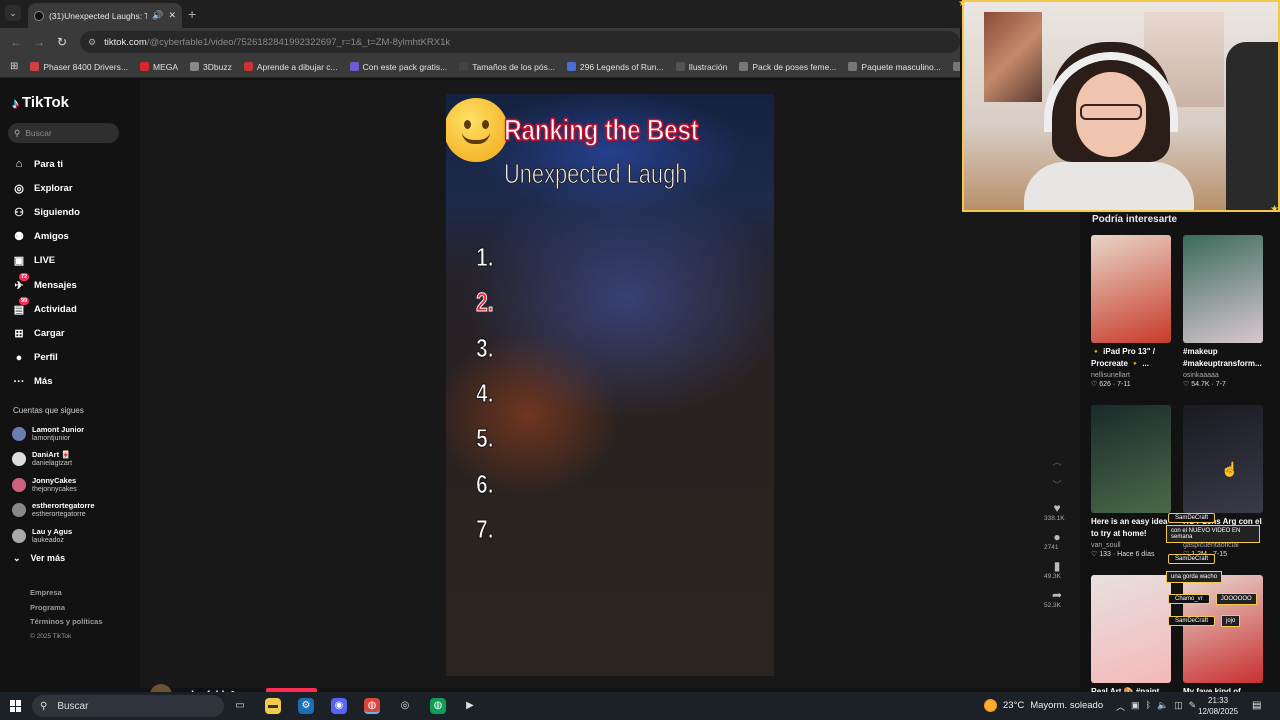 The image size is (1280, 720). I want to click on followed-account: JonnyCakes thejonnycakes, so click(53, 485).